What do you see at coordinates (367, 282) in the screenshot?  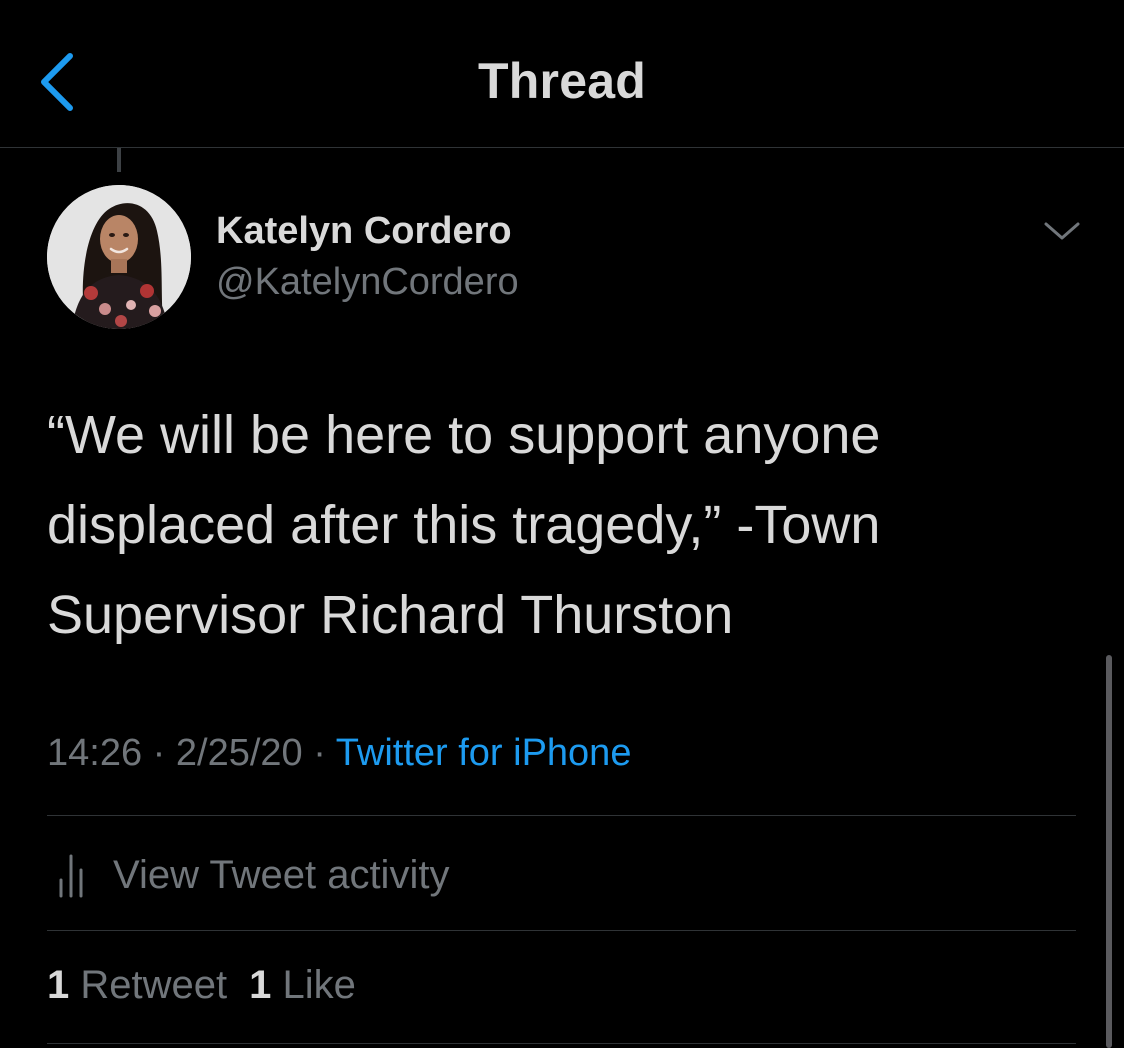 I see `author-handle: @KatelynCordero` at bounding box center [367, 282].